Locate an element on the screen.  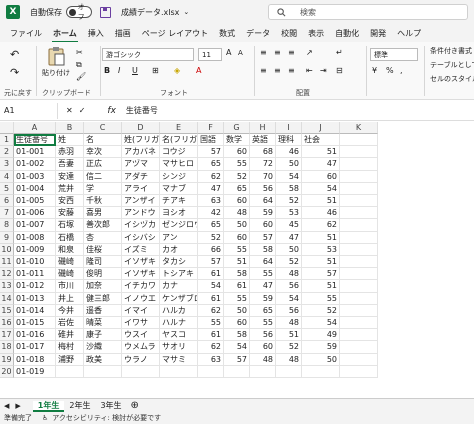
table-cell: 幸次 is located at coordinates (103, 152).